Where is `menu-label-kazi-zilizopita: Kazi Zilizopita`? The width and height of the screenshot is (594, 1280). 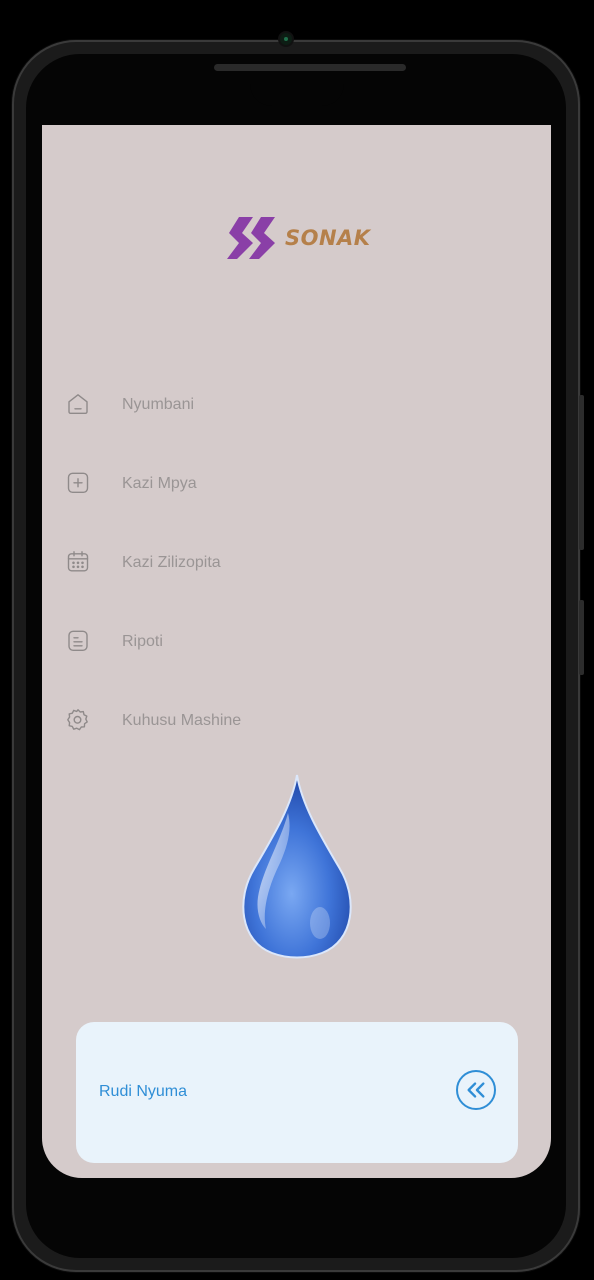
menu-label-kazi-zilizopita: Kazi Zilizopita is located at coordinates (171, 562).